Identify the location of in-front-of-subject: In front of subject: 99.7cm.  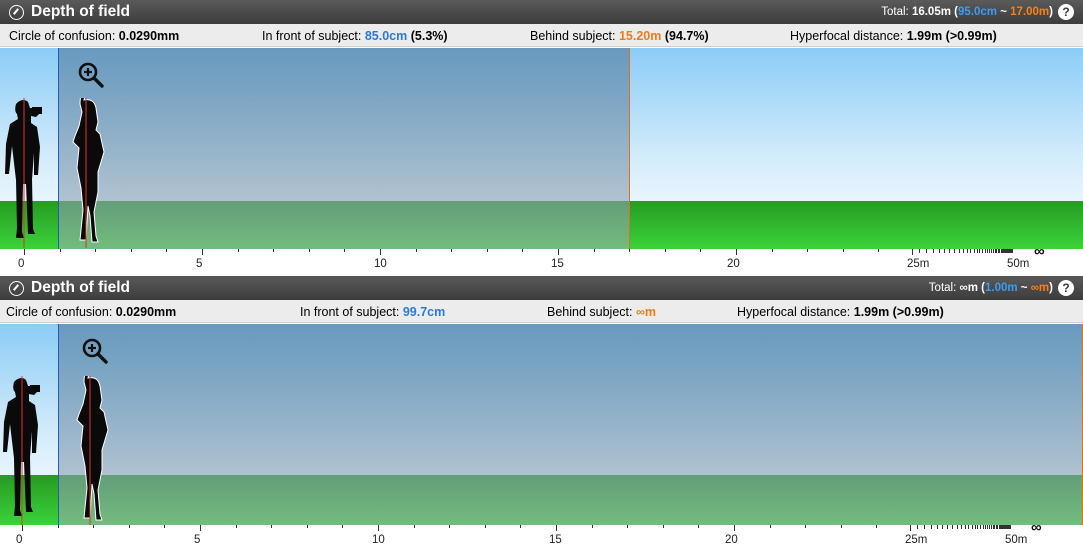
(372, 312).